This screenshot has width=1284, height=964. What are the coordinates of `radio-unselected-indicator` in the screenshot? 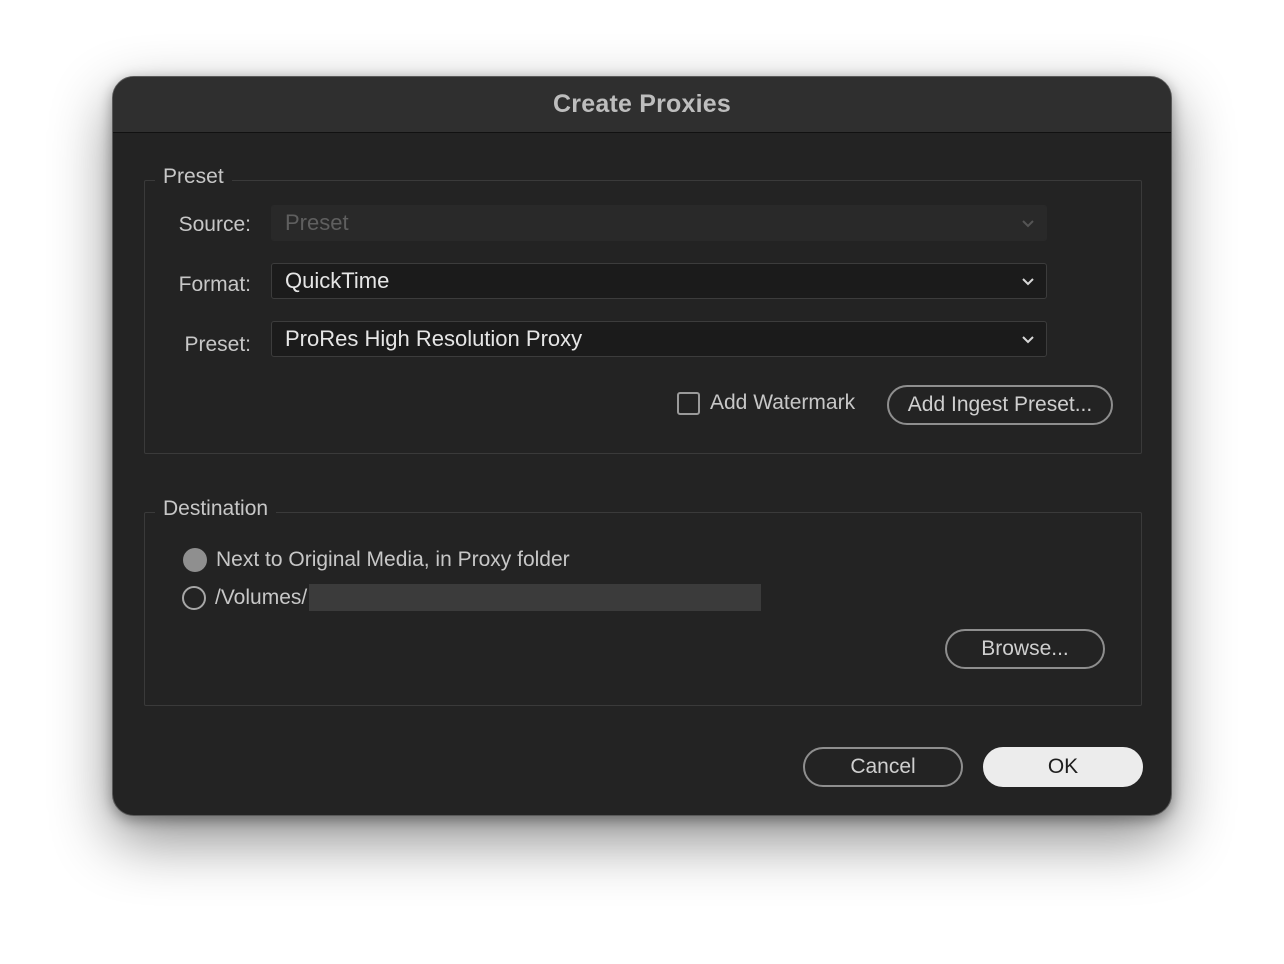 It's located at (194, 597).